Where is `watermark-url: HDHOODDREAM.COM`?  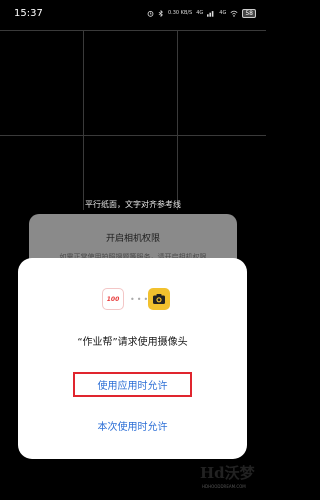 watermark-url: HDHOODDREAM.COM is located at coordinates (224, 486).